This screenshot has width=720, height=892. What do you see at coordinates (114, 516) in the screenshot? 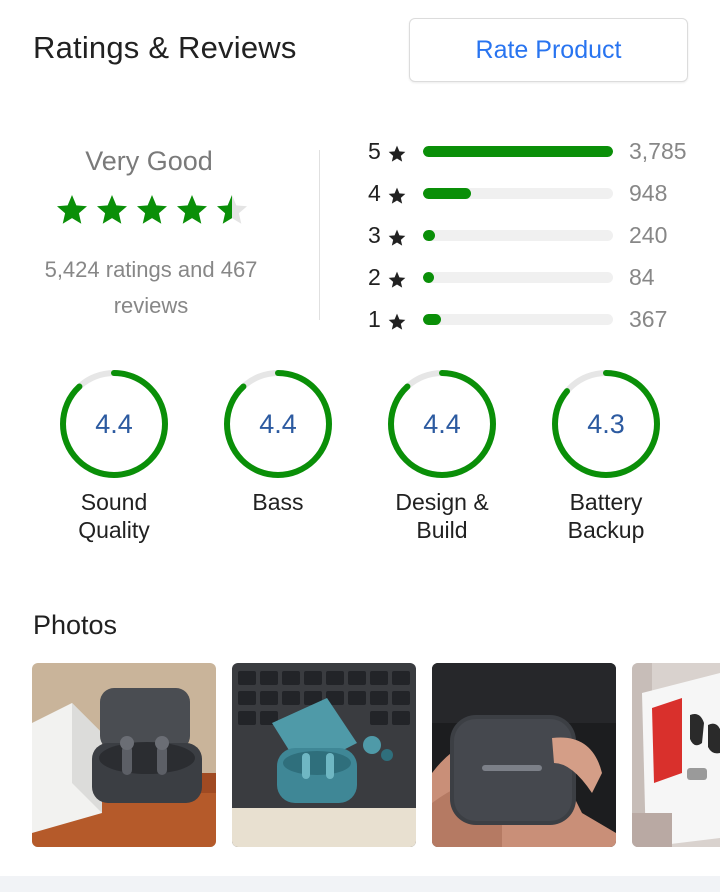
I see `aspect-label: Sound Quality` at bounding box center [114, 516].